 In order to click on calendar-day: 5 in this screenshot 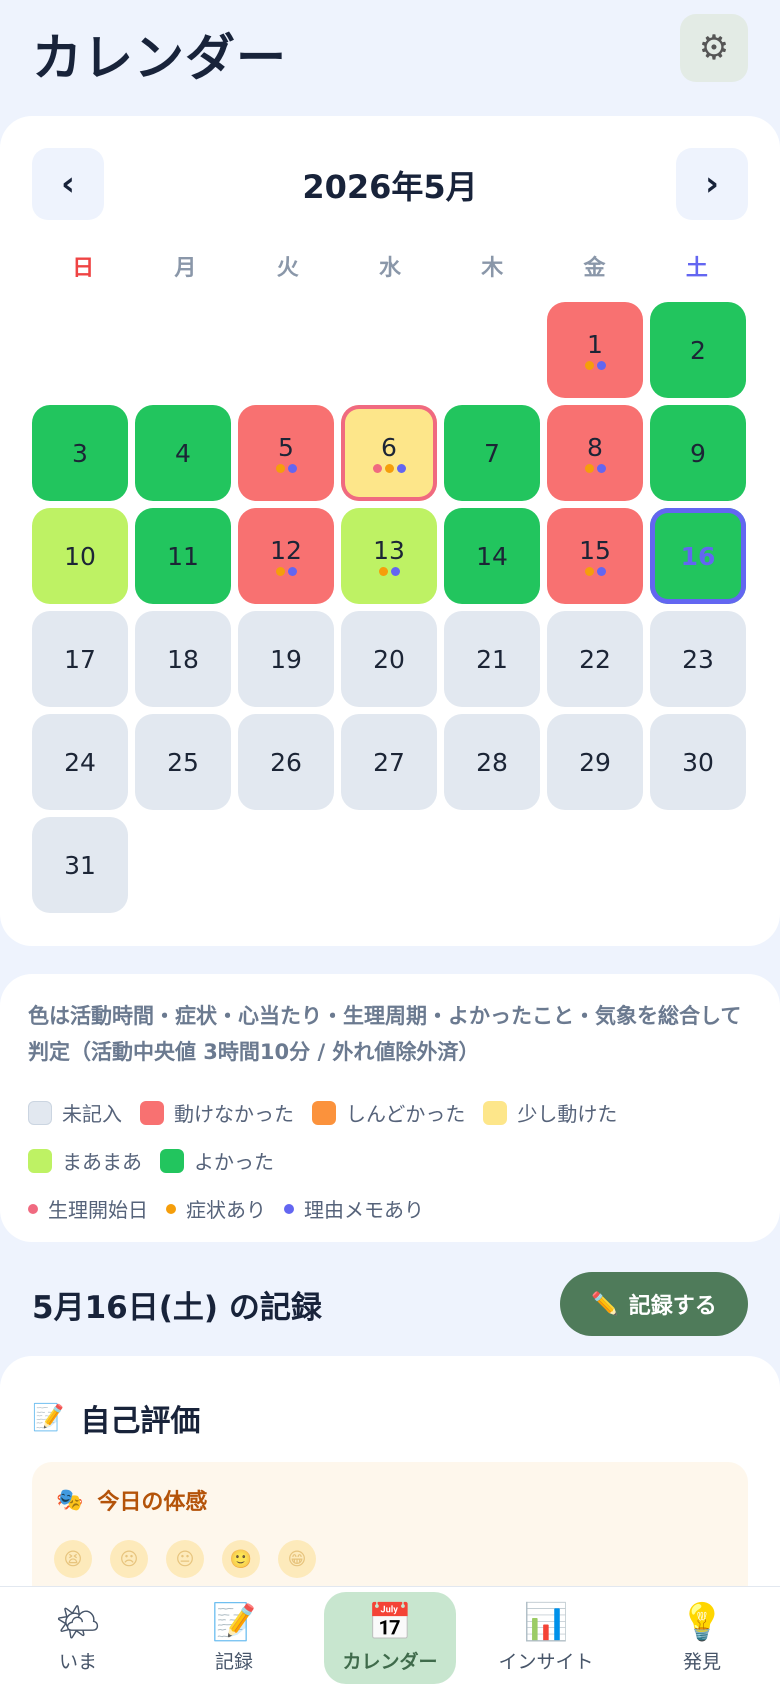, I will do `click(286, 453)`.